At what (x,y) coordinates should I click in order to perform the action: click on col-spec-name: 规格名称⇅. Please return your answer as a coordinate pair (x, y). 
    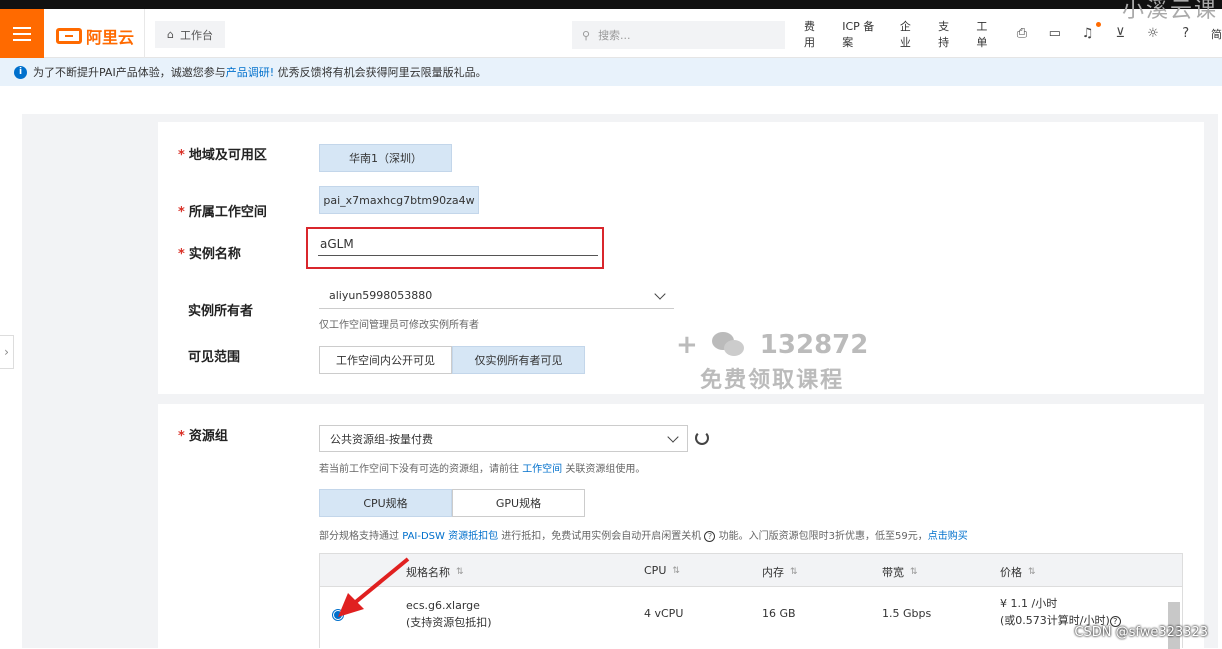
    Looking at the image, I should click on (435, 572).